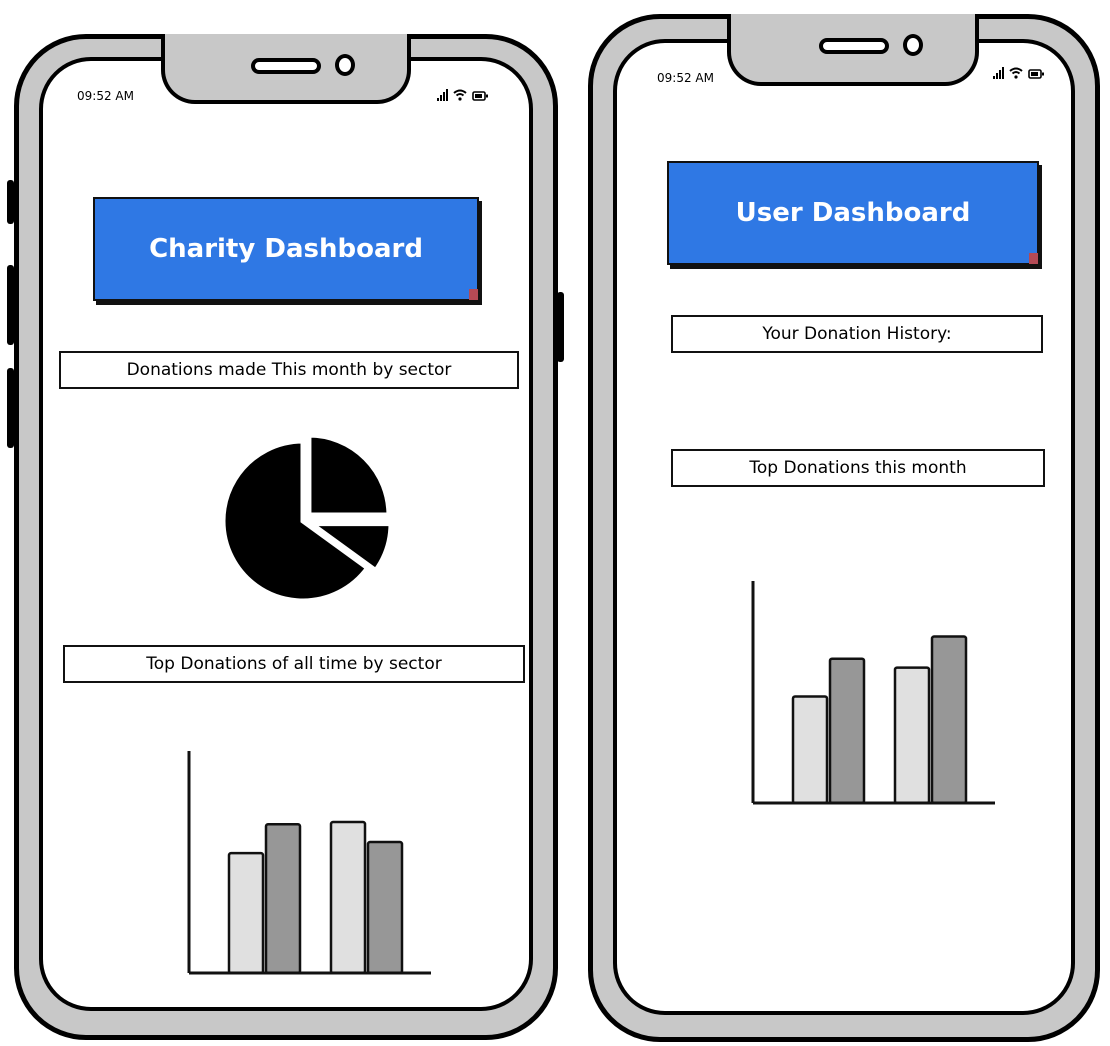 This screenshot has height=1046, width=1110. I want to click on banner-label: Charity Dashboard, so click(286, 249).